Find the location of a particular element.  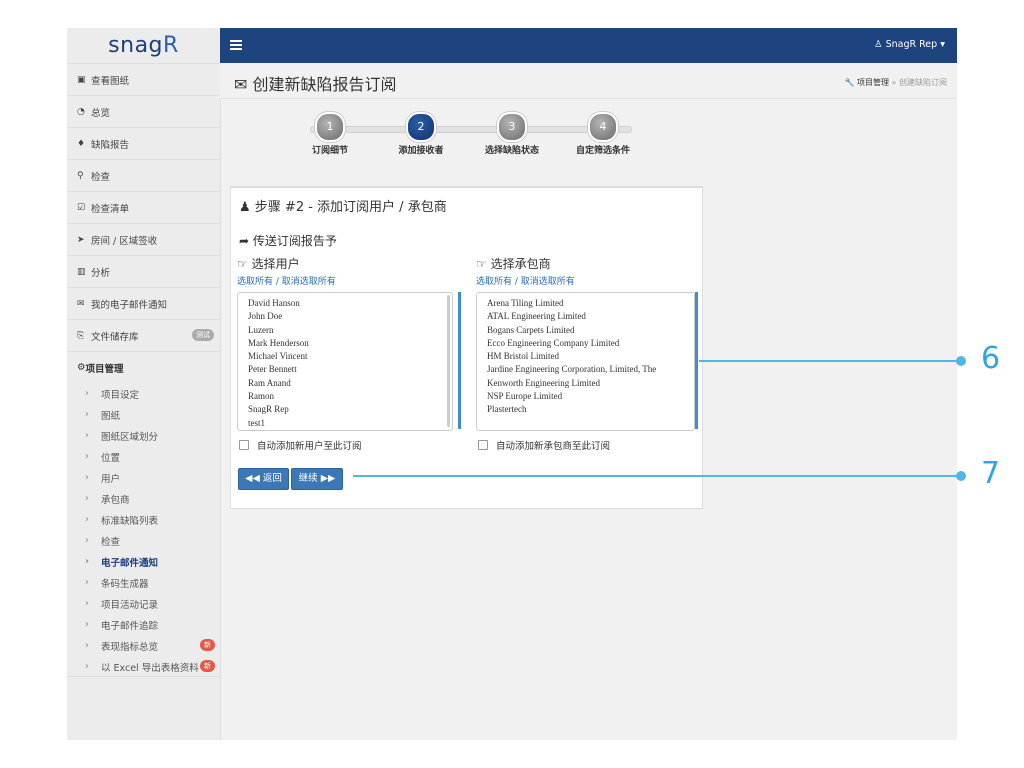

menu-toggle-icon is located at coordinates (236, 46).